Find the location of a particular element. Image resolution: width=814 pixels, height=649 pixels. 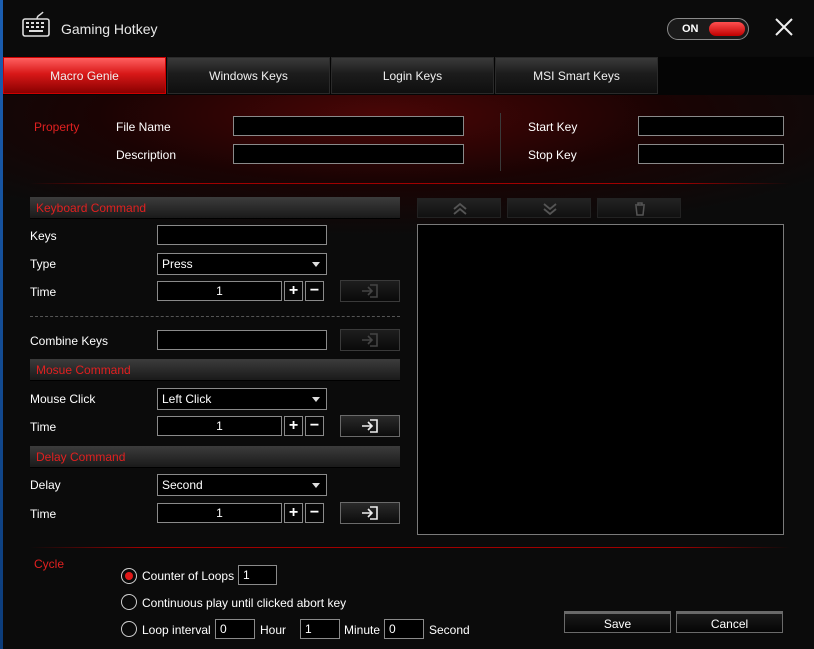

keyboard-time-decrease-button: − is located at coordinates (314, 291).